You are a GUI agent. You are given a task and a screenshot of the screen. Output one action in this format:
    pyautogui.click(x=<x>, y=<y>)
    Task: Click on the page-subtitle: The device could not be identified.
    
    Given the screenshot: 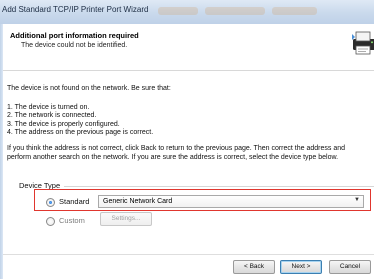 What is the action you would take?
    pyautogui.click(x=74, y=45)
    